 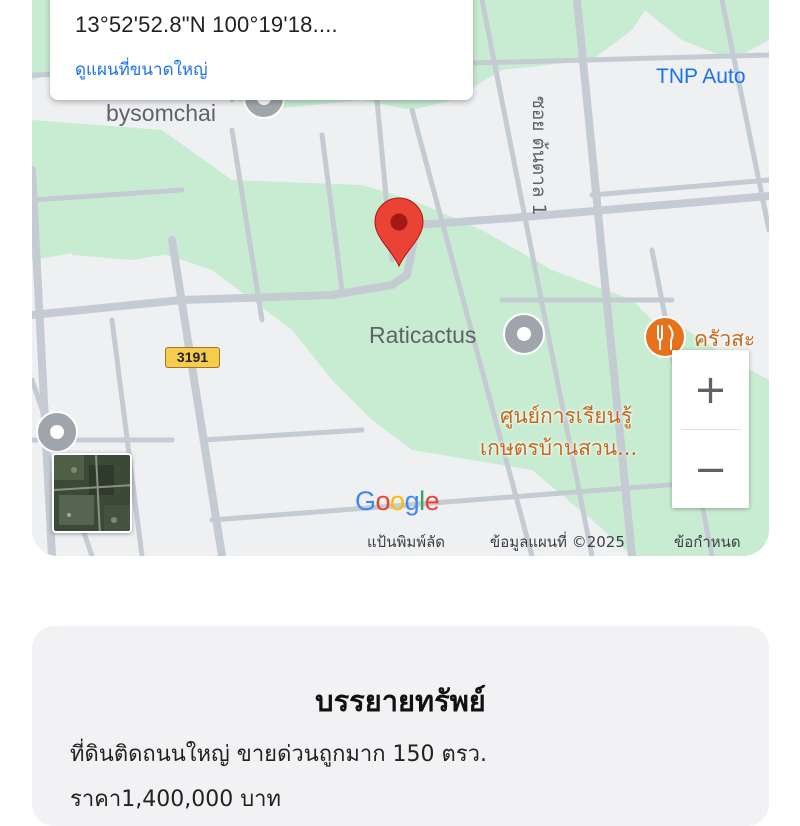 What do you see at coordinates (557, 542) in the screenshot?
I see `map-data-attribution: ข้อมูลแผนที่ ©2025` at bounding box center [557, 542].